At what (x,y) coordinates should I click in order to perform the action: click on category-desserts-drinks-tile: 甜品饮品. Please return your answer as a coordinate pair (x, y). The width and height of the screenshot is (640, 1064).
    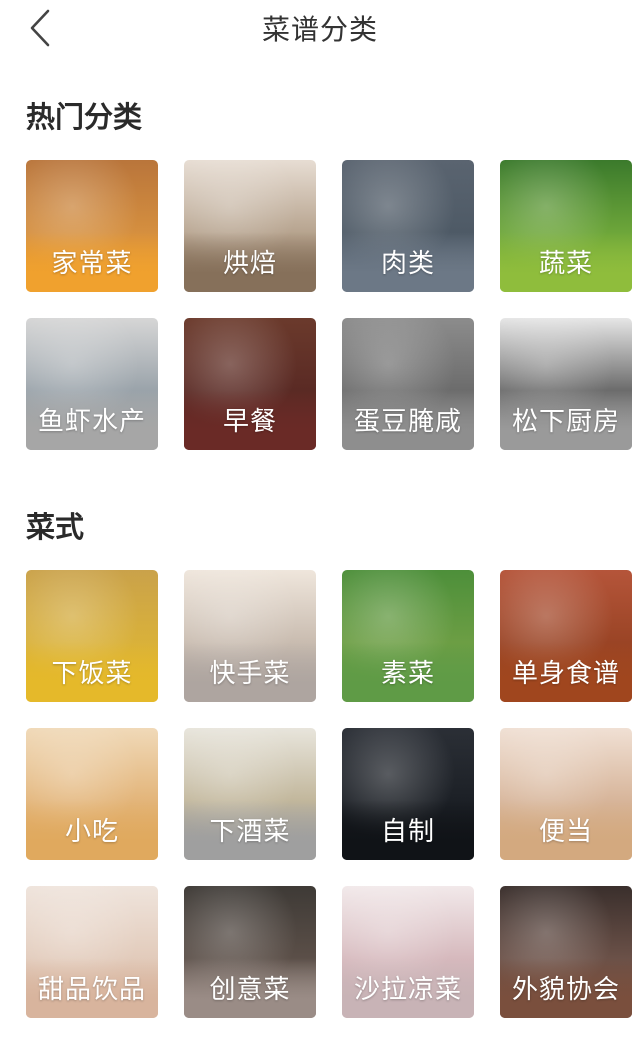
    Looking at the image, I should click on (92, 952).